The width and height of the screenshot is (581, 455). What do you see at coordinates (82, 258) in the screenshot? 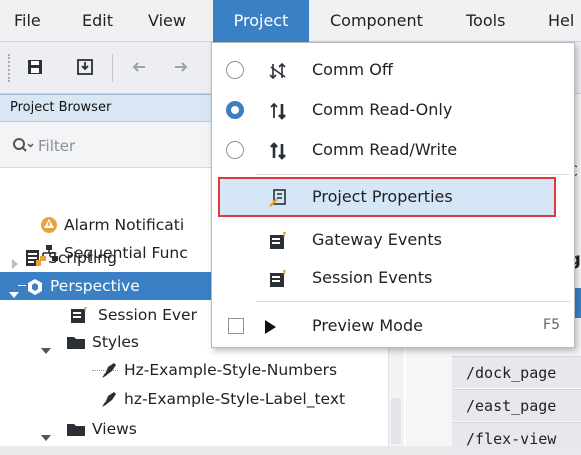
I see `tree-item-label: Scripting` at bounding box center [82, 258].